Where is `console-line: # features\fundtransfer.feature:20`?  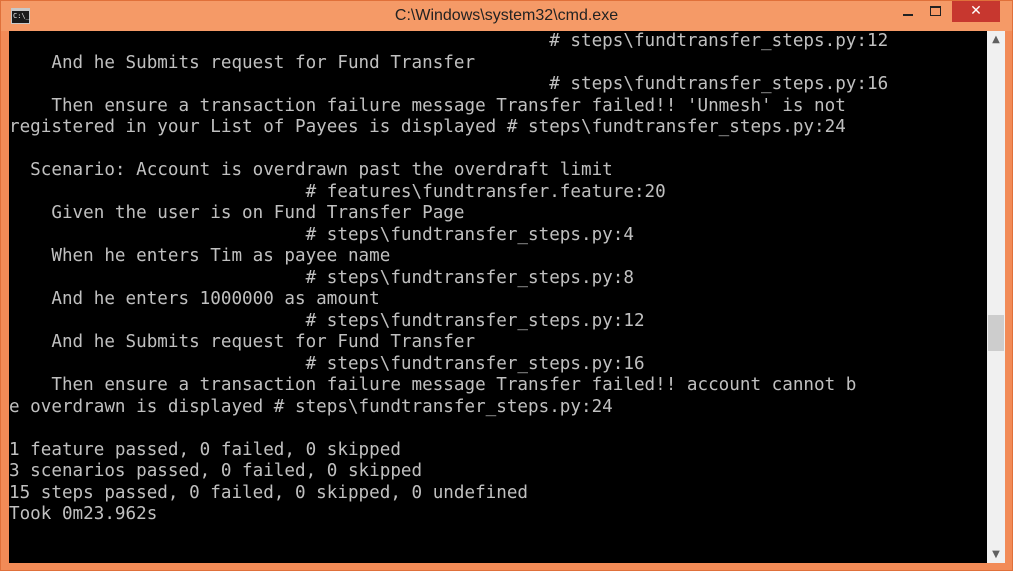 console-line: # features\fundtransfer.feature:20 is located at coordinates (337, 191).